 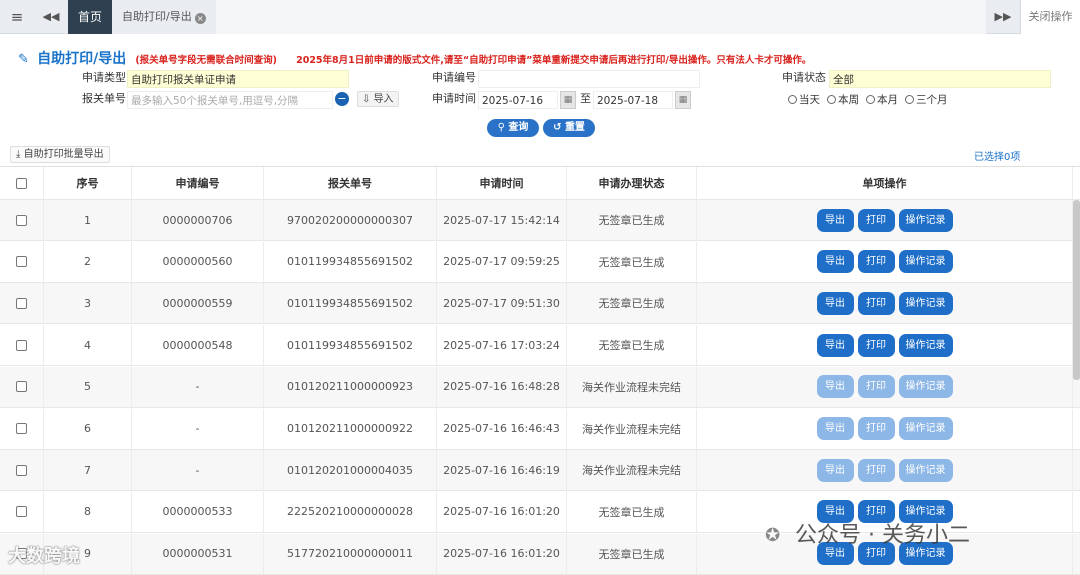 I want to click on query-button: ⚲ 查询, so click(x=513, y=128).